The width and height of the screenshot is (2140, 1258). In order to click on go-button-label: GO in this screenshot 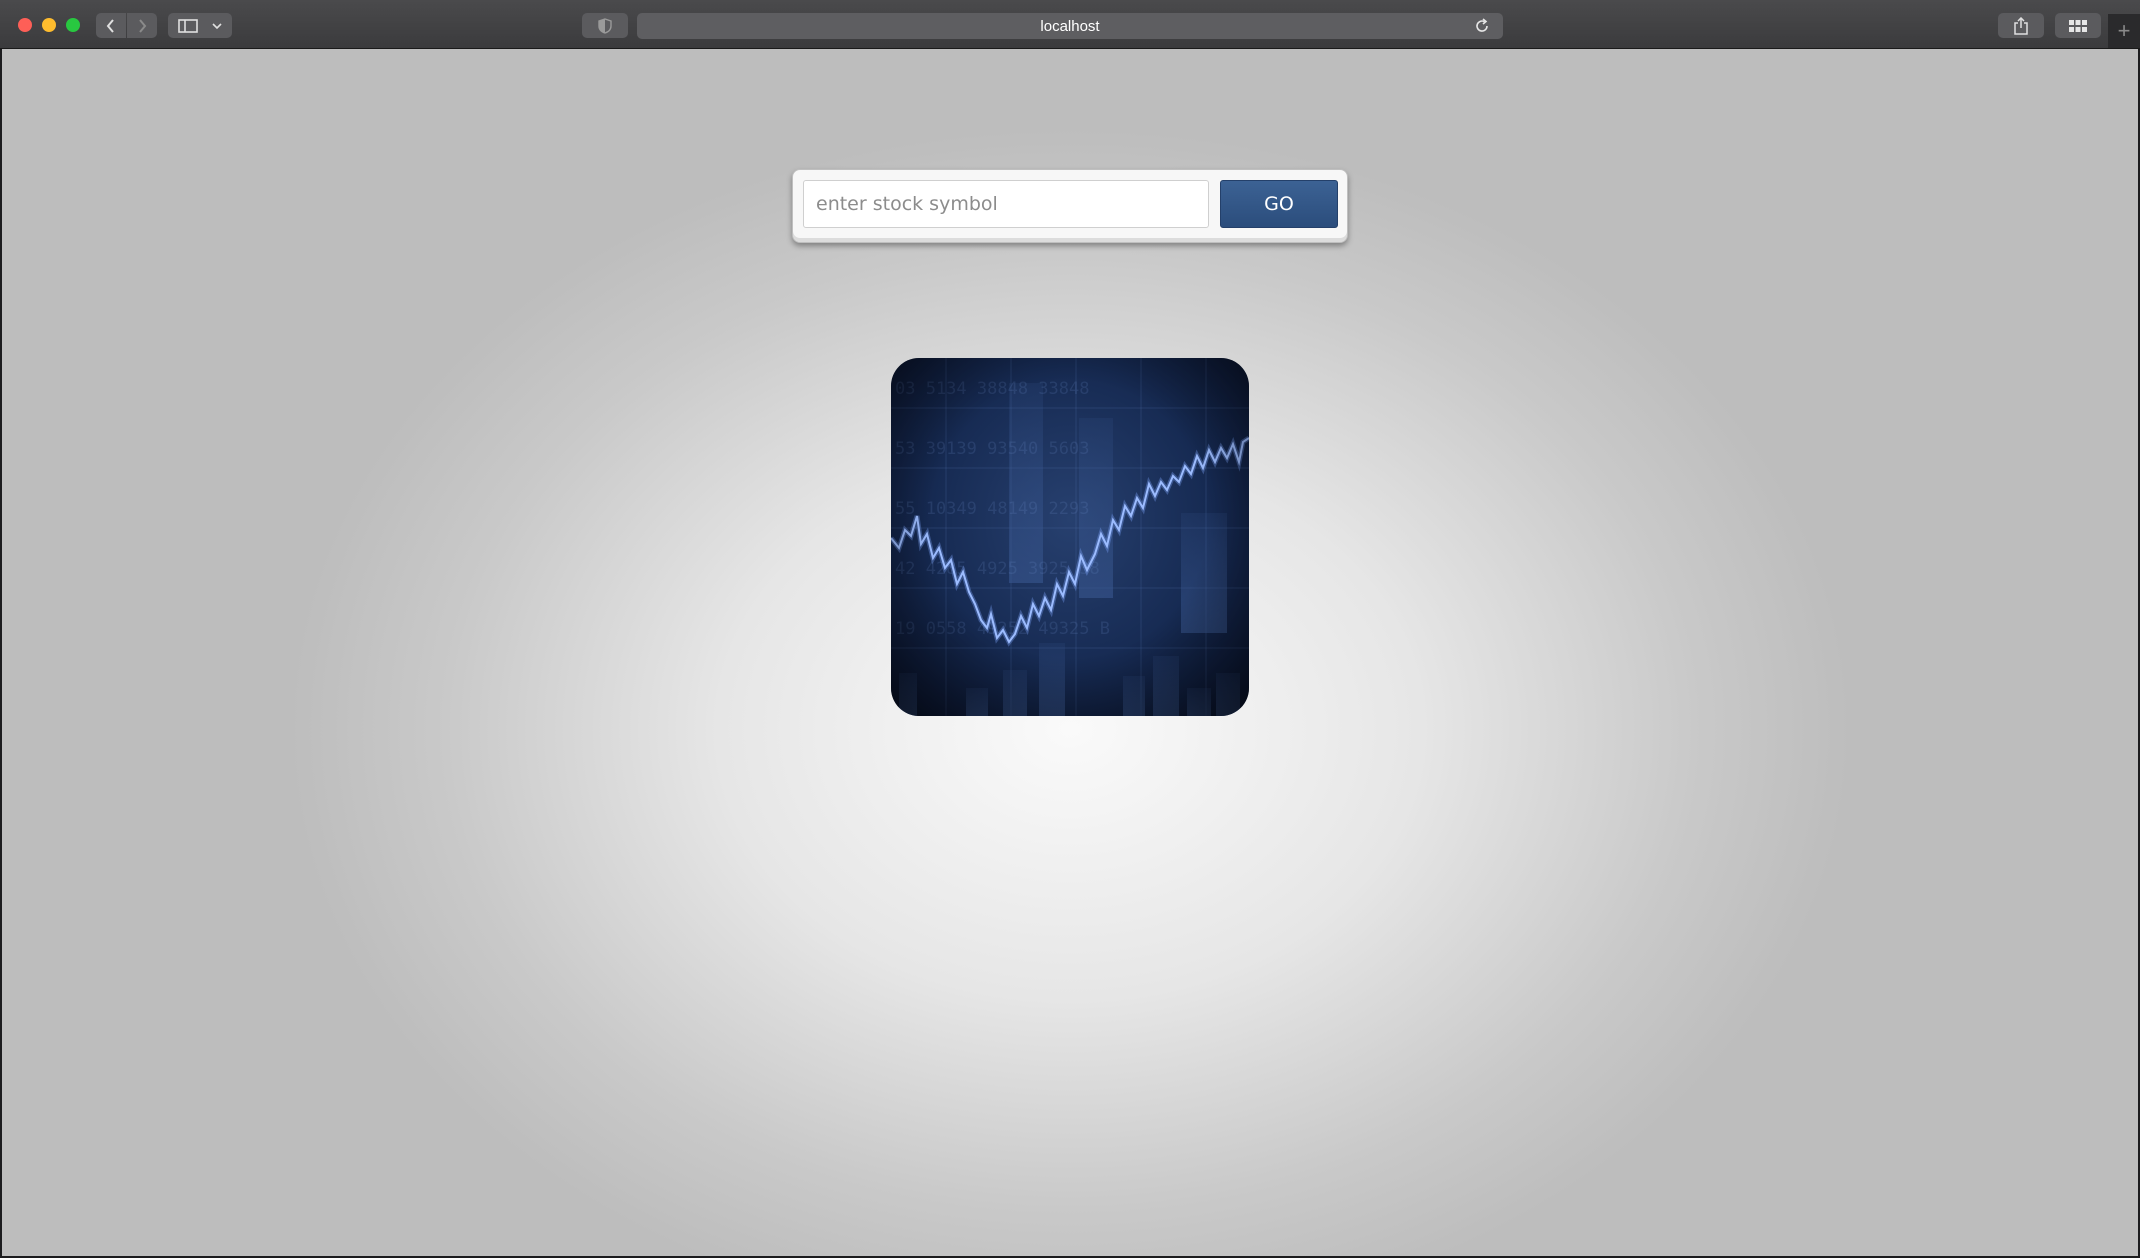, I will do `click(1279, 204)`.